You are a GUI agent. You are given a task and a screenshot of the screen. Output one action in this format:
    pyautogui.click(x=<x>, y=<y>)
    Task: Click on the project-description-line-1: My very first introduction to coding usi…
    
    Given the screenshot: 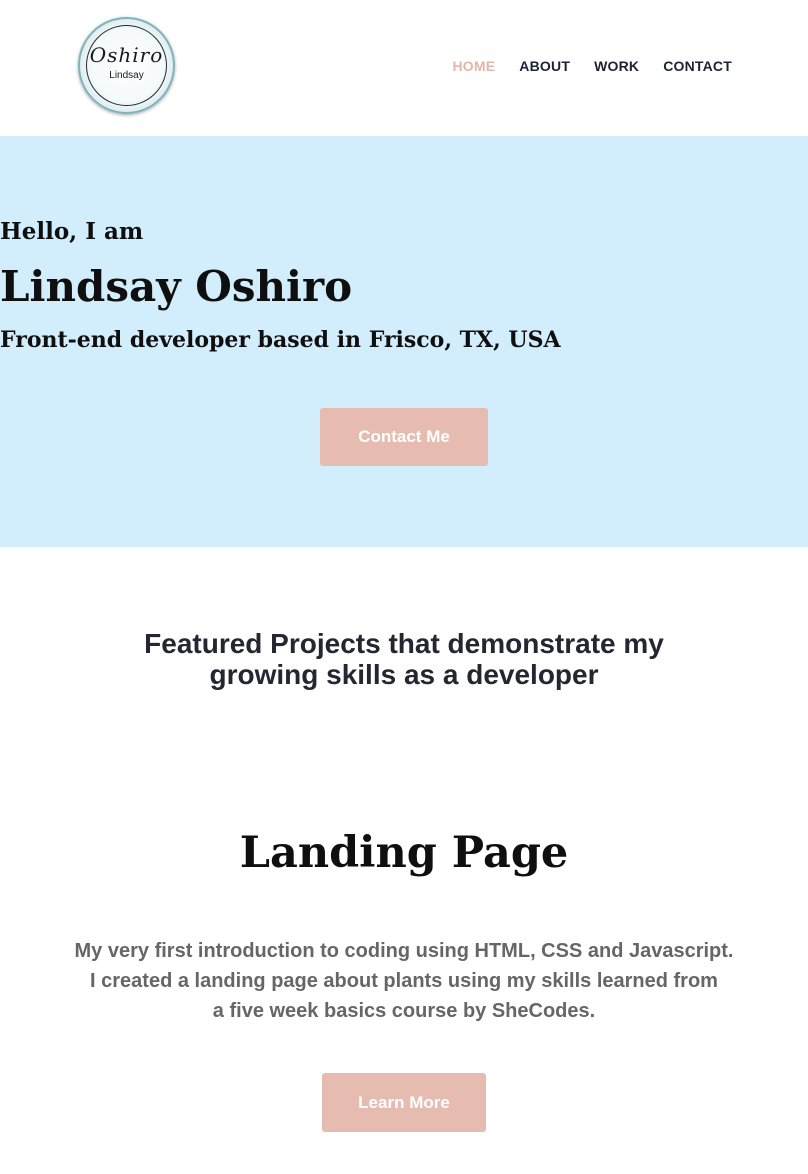 What is the action you would take?
    pyautogui.click(x=404, y=951)
    